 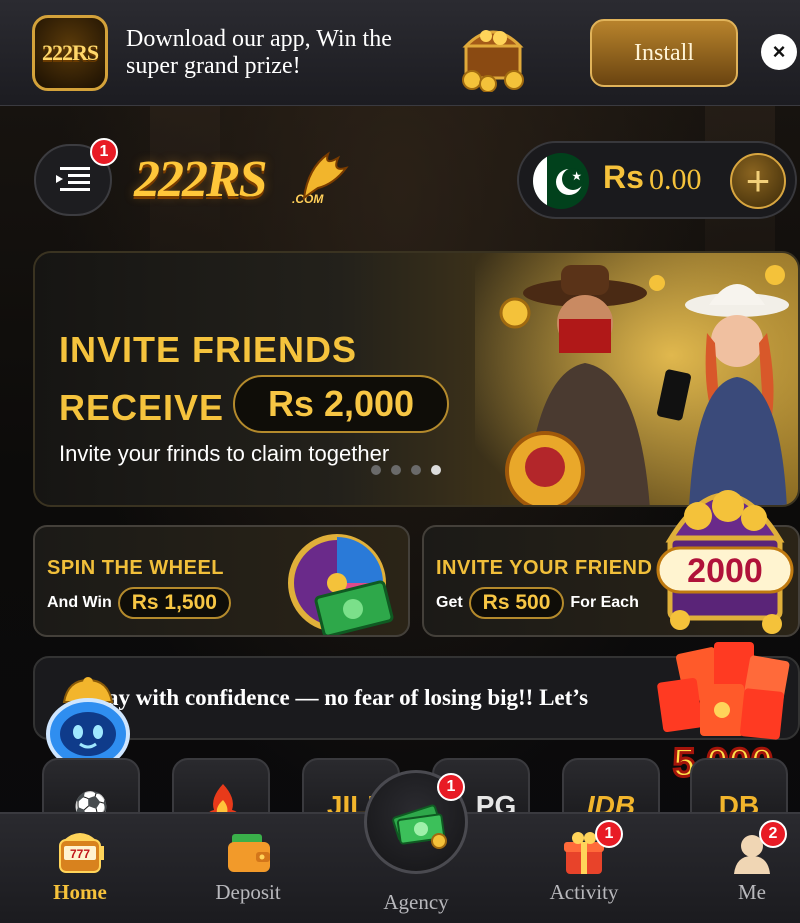 I want to click on add-funds-button: +, so click(x=758, y=181).